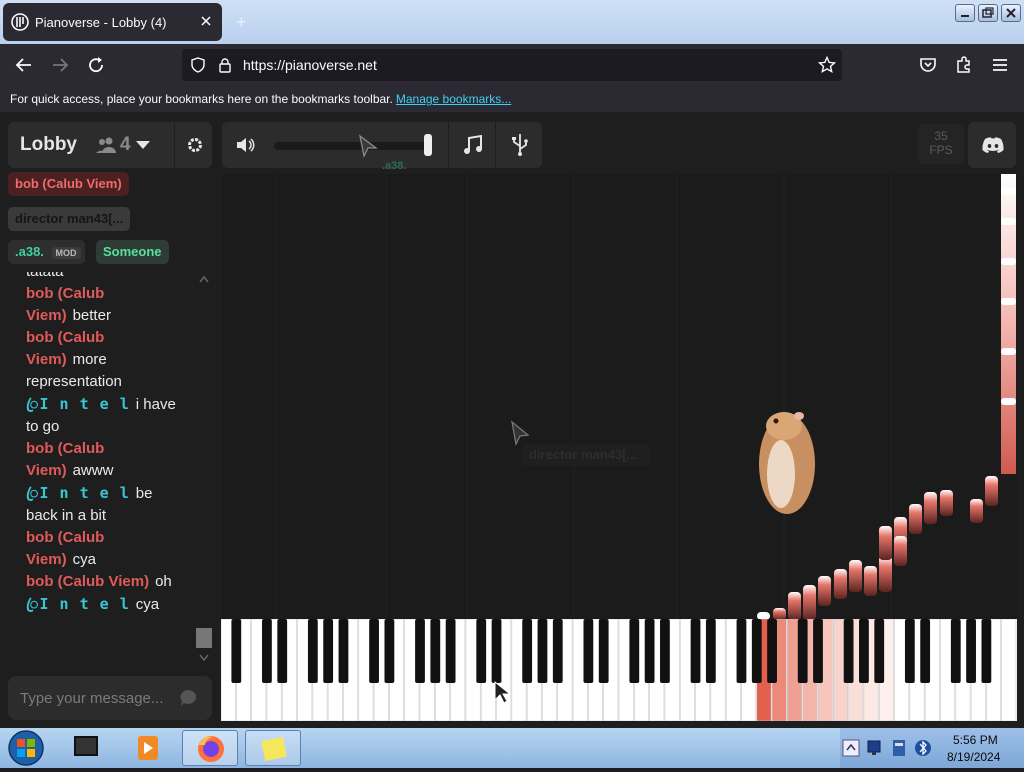  Describe the element at coordinates (512, 65) in the screenshot. I see `address-bar: https://pianoverse.net` at that location.